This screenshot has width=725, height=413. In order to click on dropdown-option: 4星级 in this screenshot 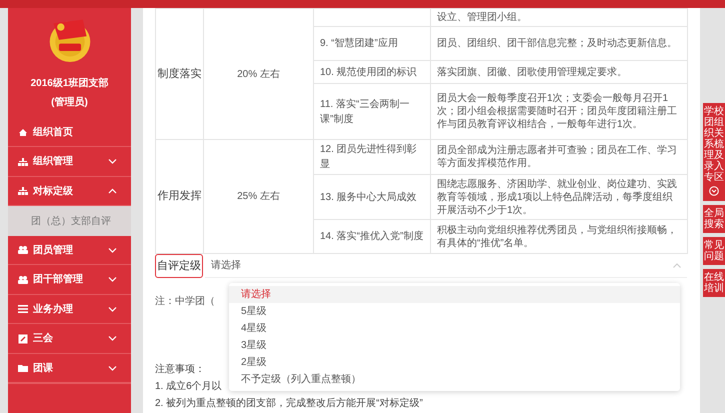, I will do `click(454, 328)`.